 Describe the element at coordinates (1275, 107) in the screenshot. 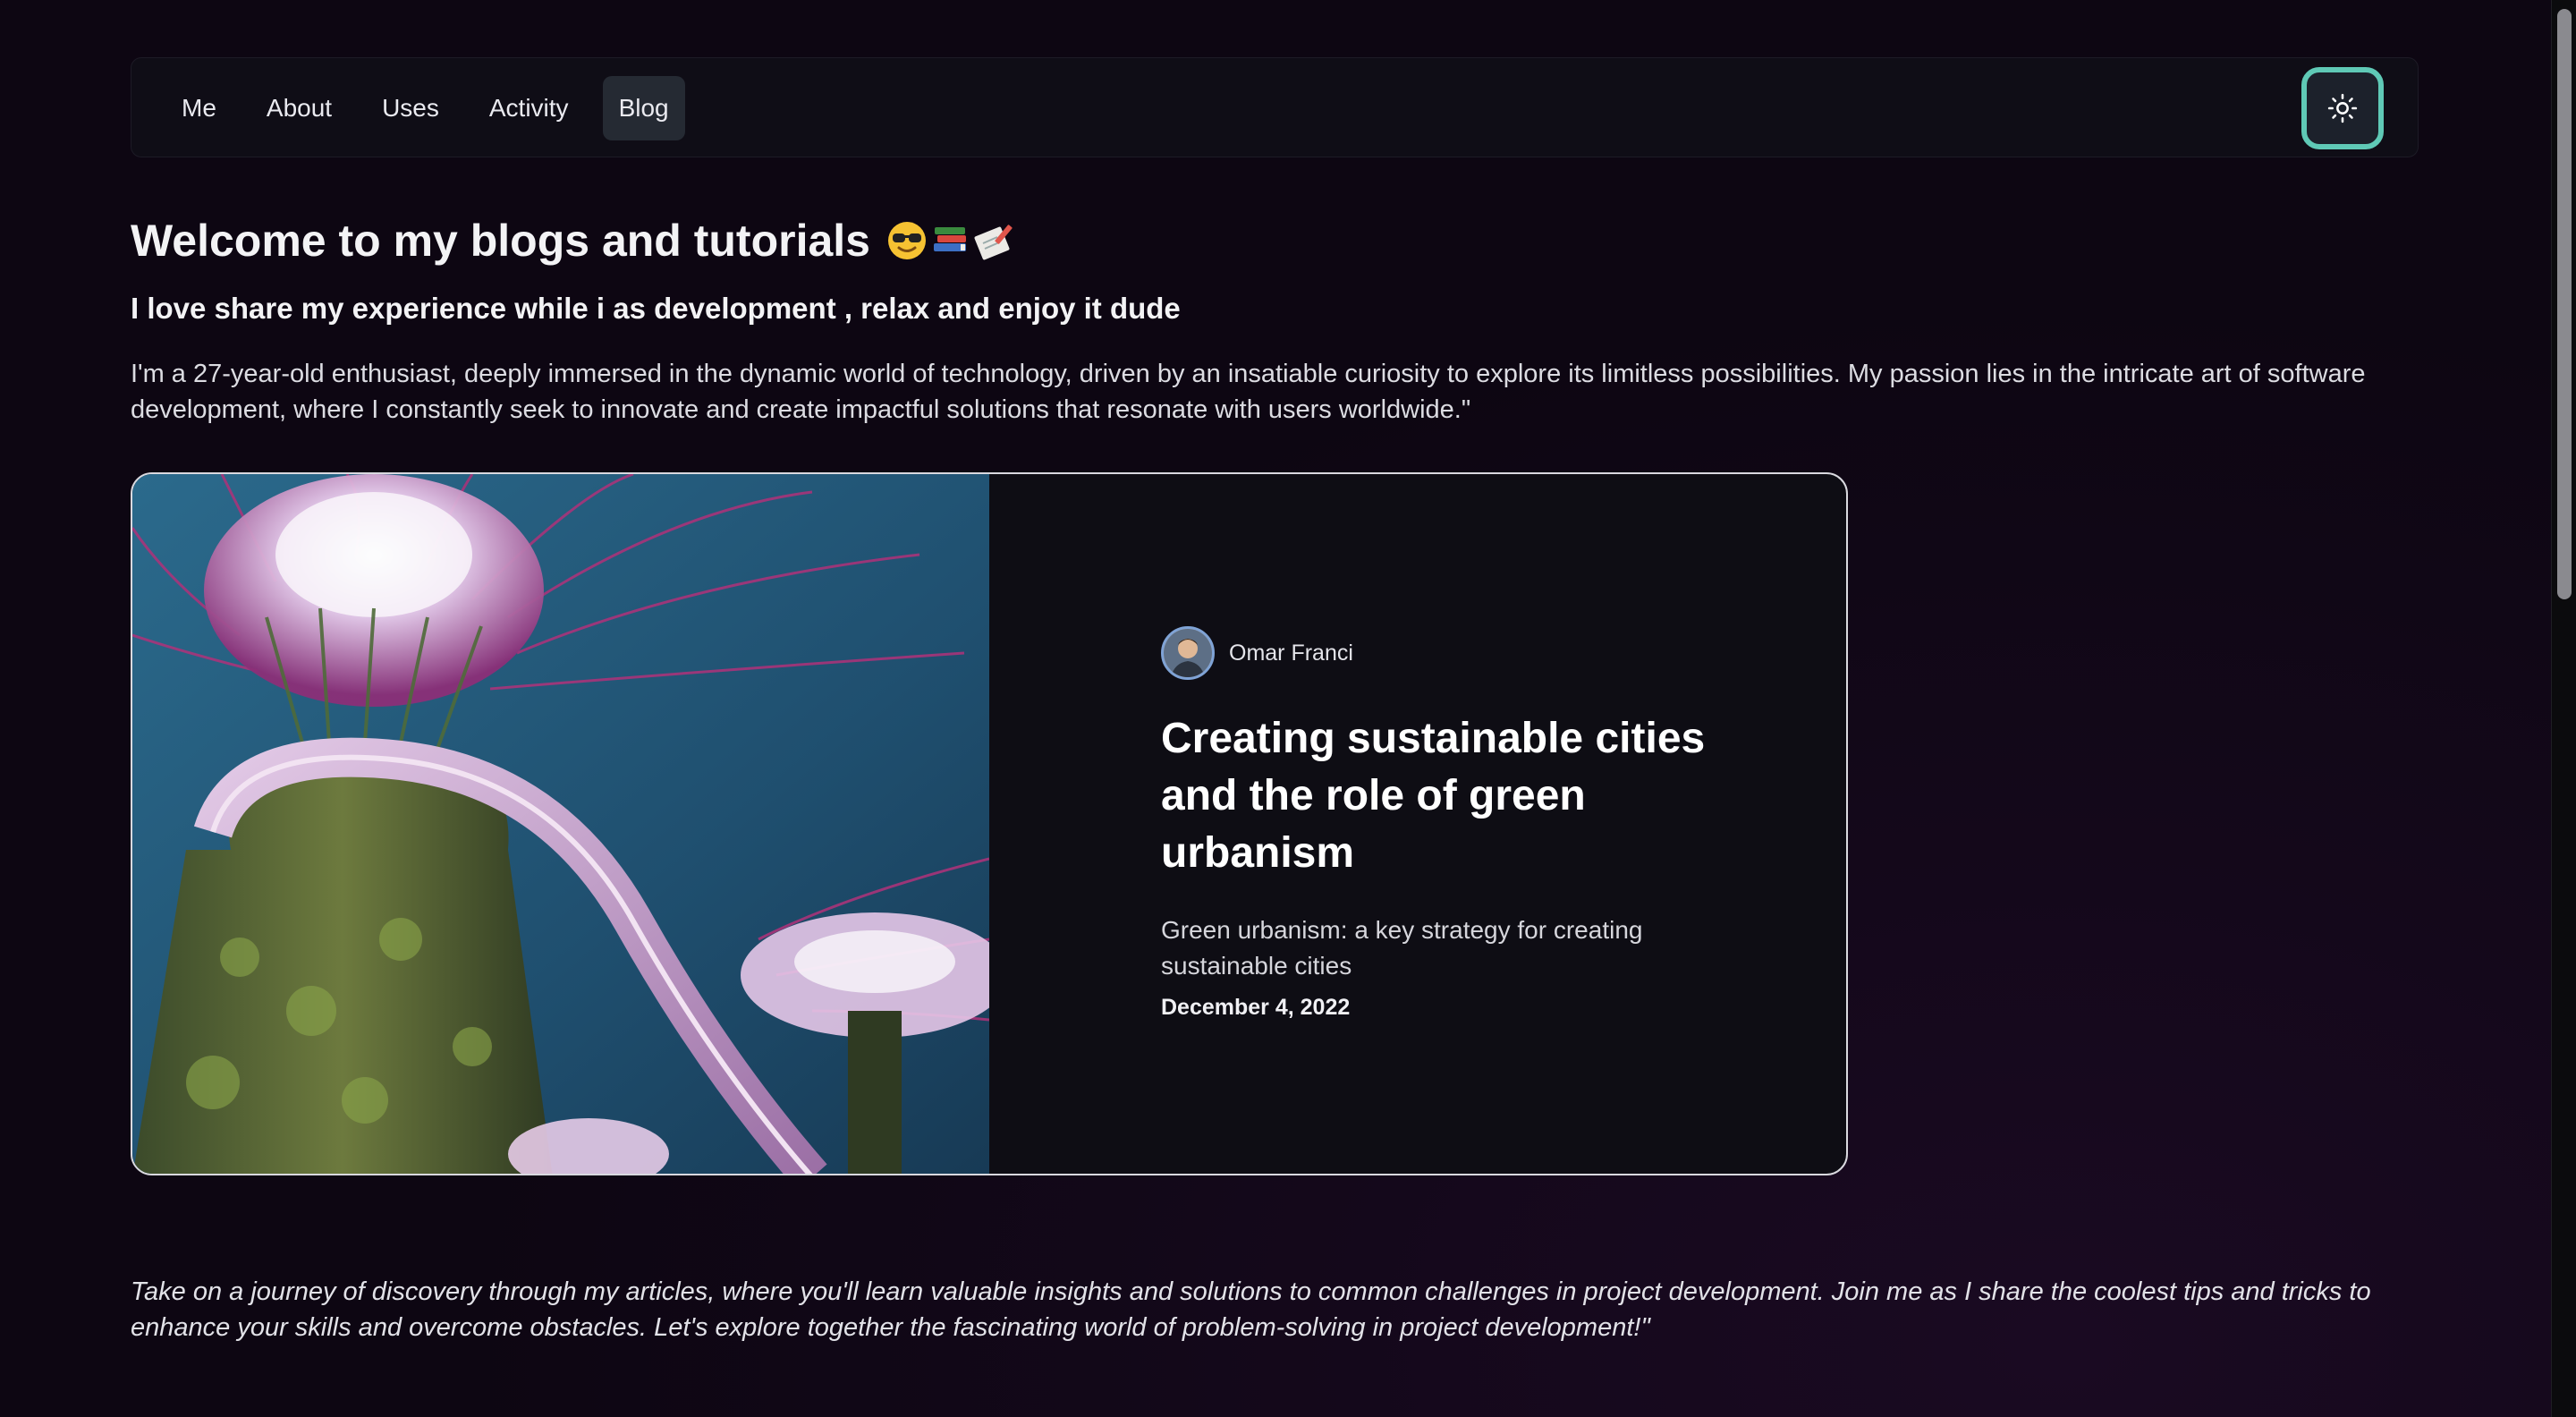

I see `top-nav: Me About Uses Activity Blog` at that location.